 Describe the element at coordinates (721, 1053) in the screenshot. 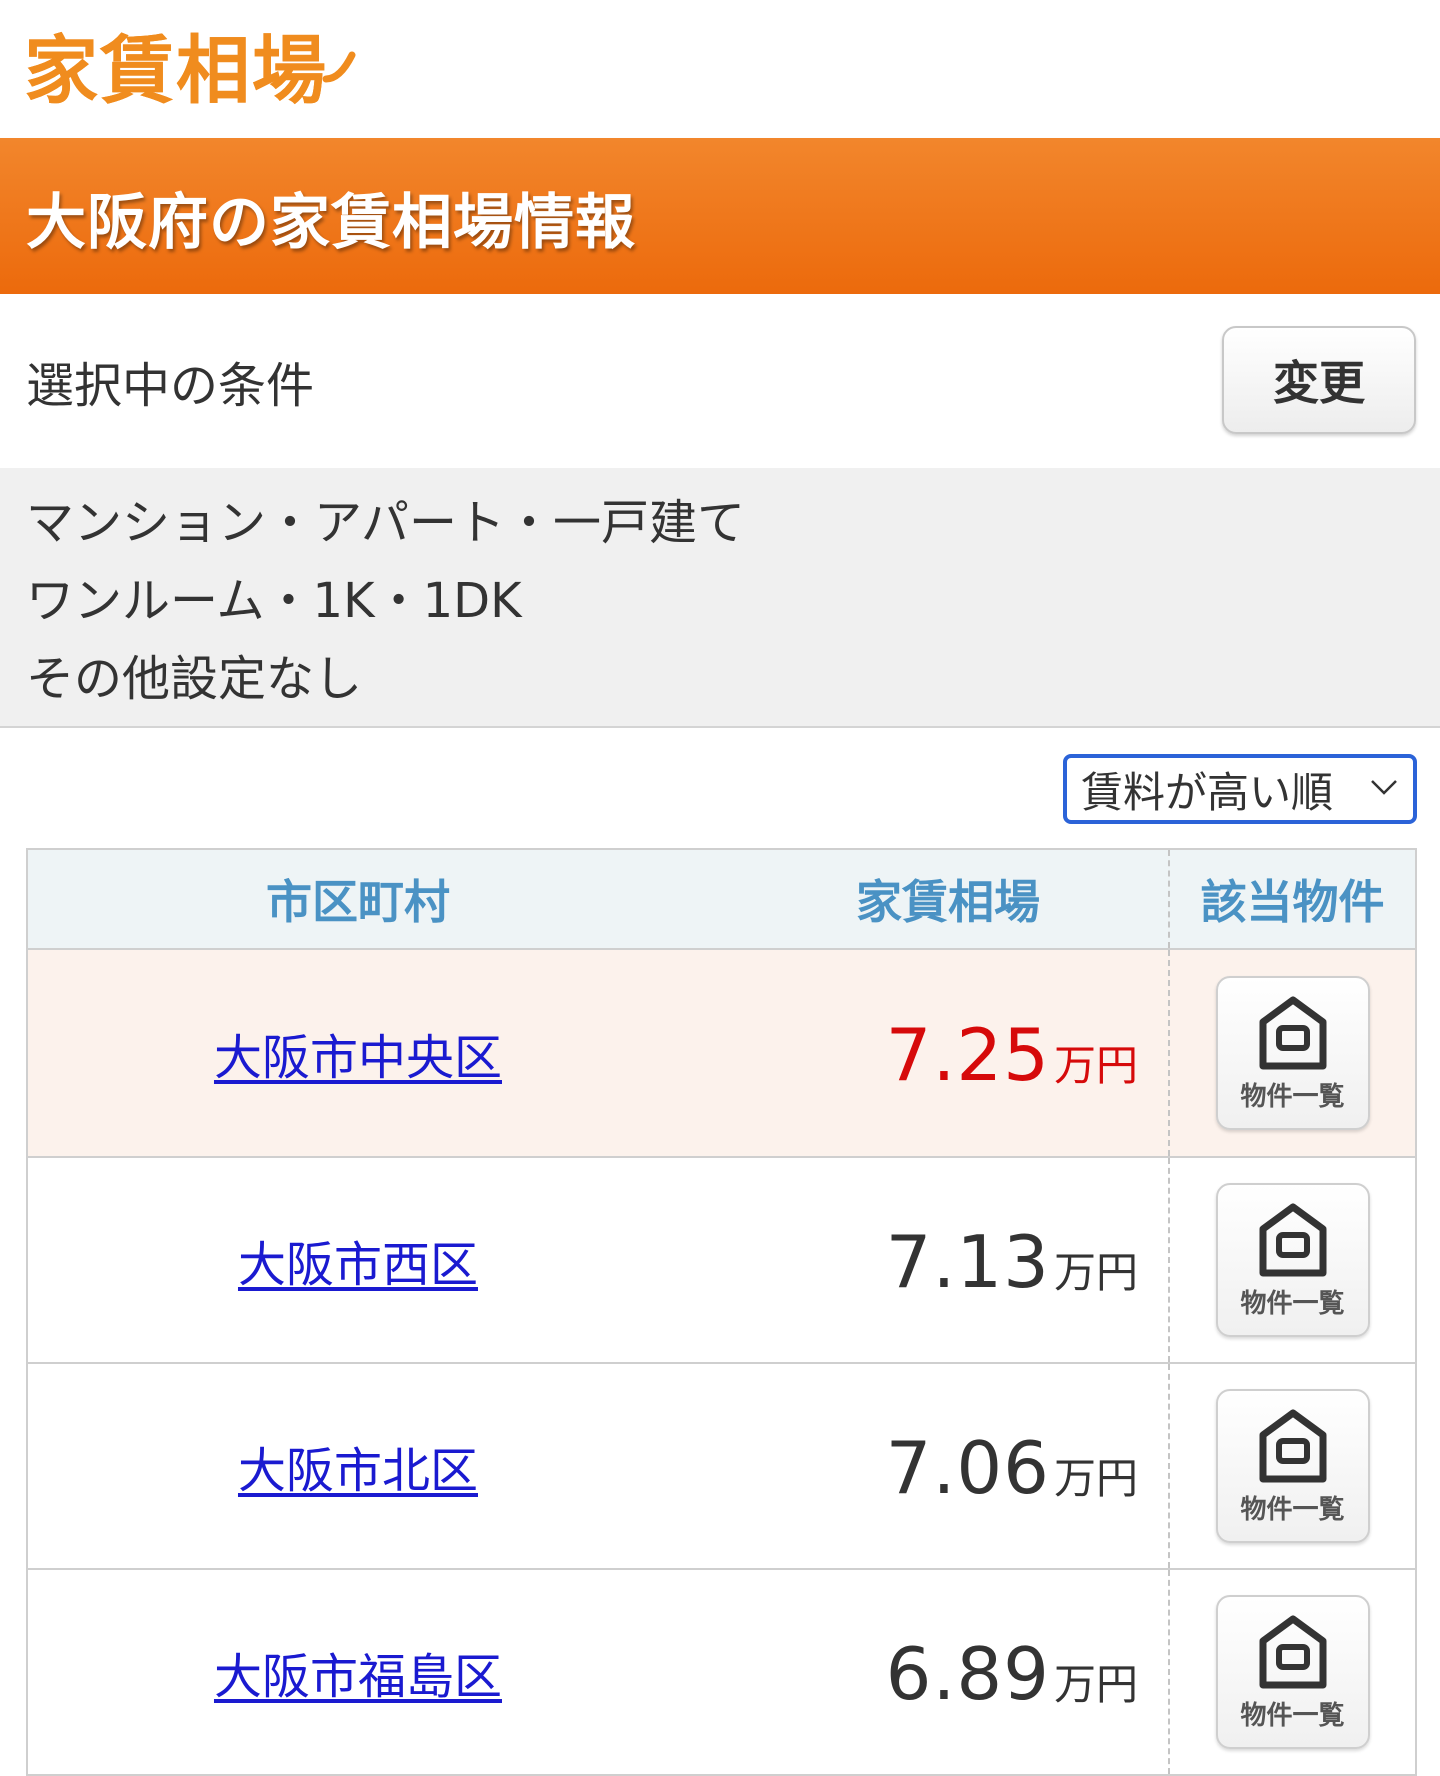

I see `table-row: 大阪市中央区 7.25 万円 物件一覧` at that location.